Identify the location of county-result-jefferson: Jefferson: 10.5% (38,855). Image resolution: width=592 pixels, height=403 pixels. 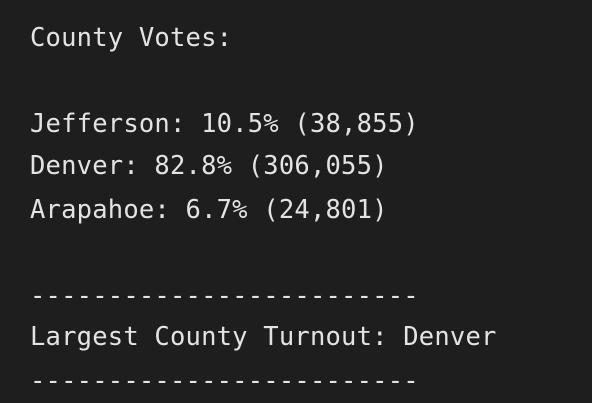
(224, 124).